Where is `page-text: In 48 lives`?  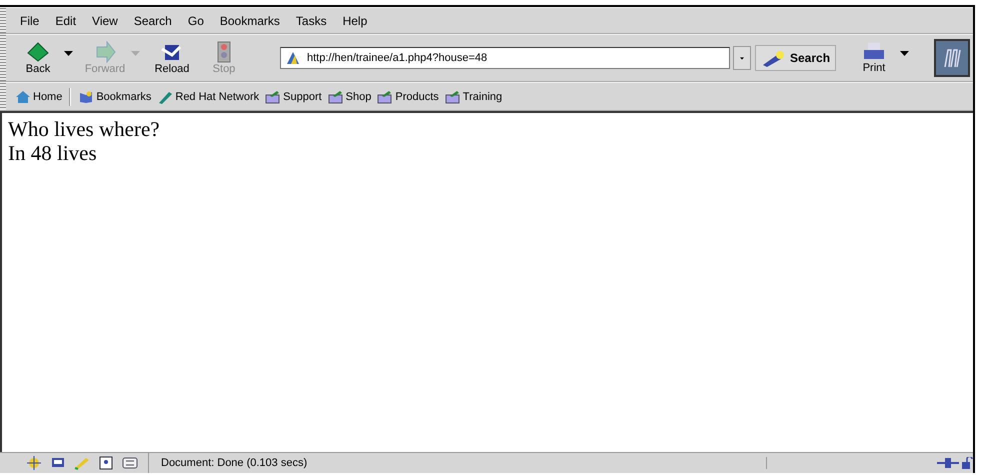 page-text: In 48 lives is located at coordinates (53, 153).